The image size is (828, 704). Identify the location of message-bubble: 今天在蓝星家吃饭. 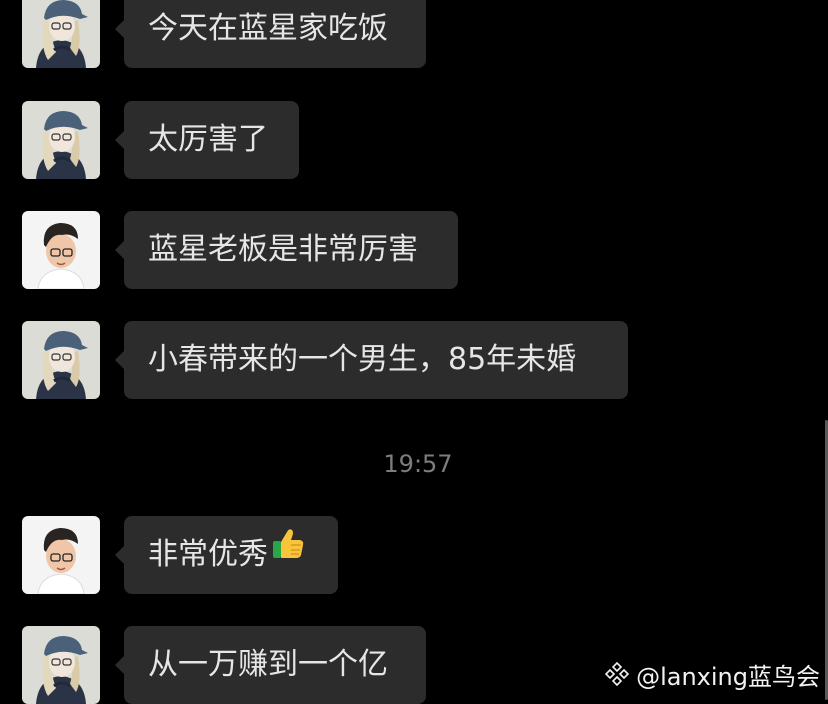
(270, 34).